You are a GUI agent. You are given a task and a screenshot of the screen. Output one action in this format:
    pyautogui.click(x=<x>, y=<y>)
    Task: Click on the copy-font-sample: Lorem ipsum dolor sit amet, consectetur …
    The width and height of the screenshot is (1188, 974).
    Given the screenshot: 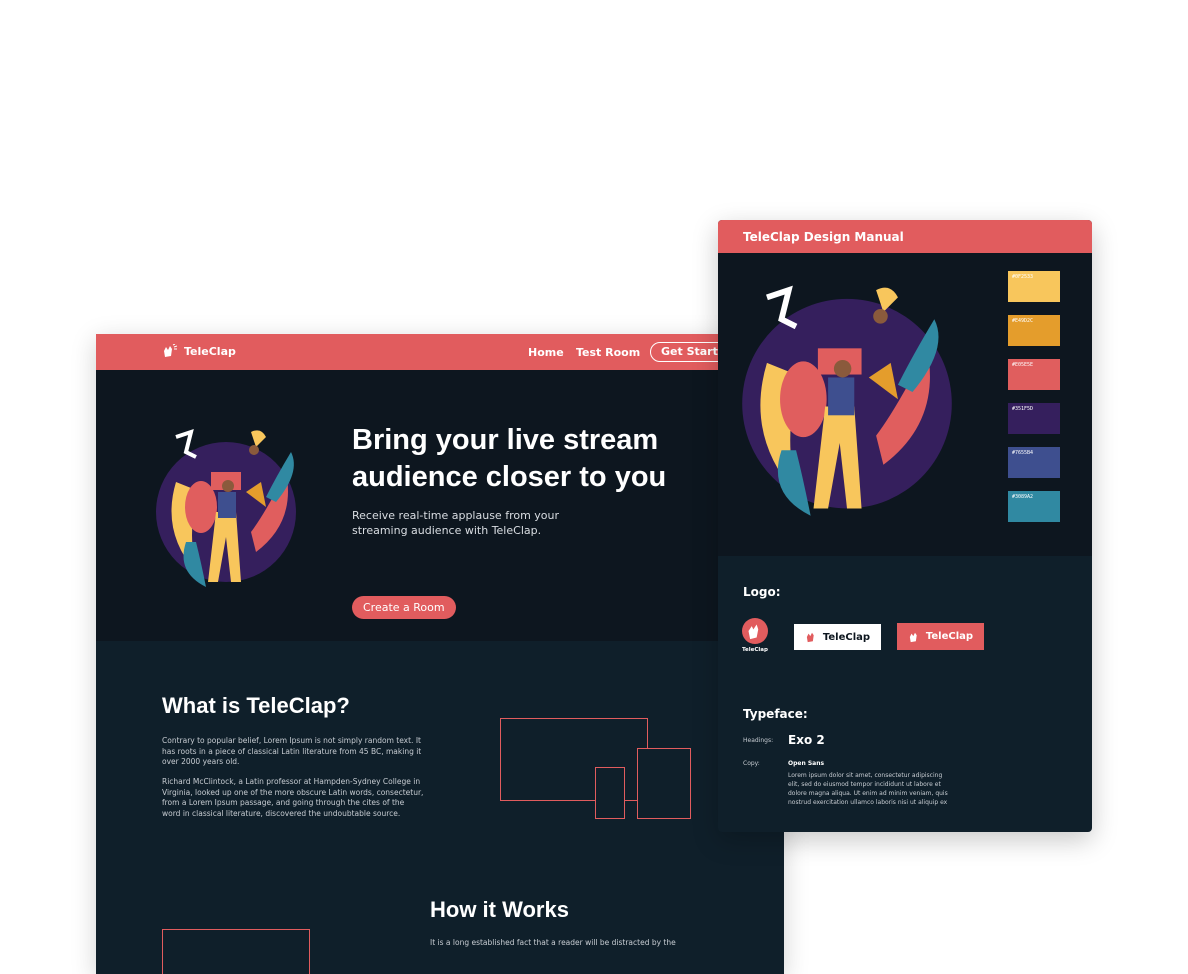 What is the action you would take?
    pyautogui.click(x=868, y=789)
    